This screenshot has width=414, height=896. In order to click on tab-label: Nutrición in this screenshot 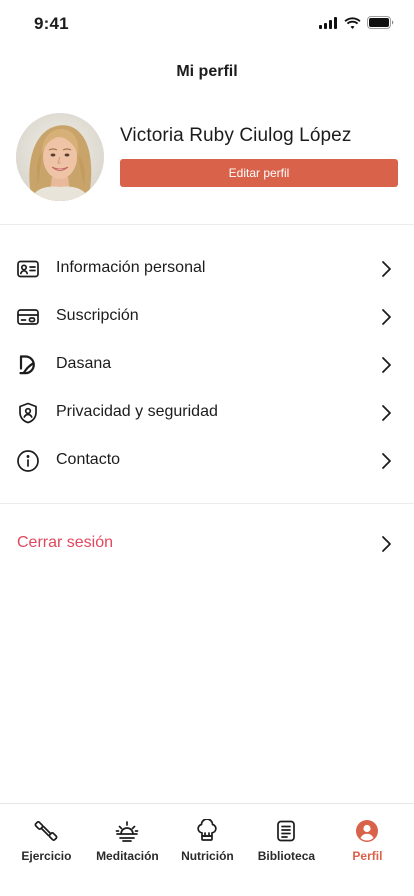, I will do `click(207, 856)`.